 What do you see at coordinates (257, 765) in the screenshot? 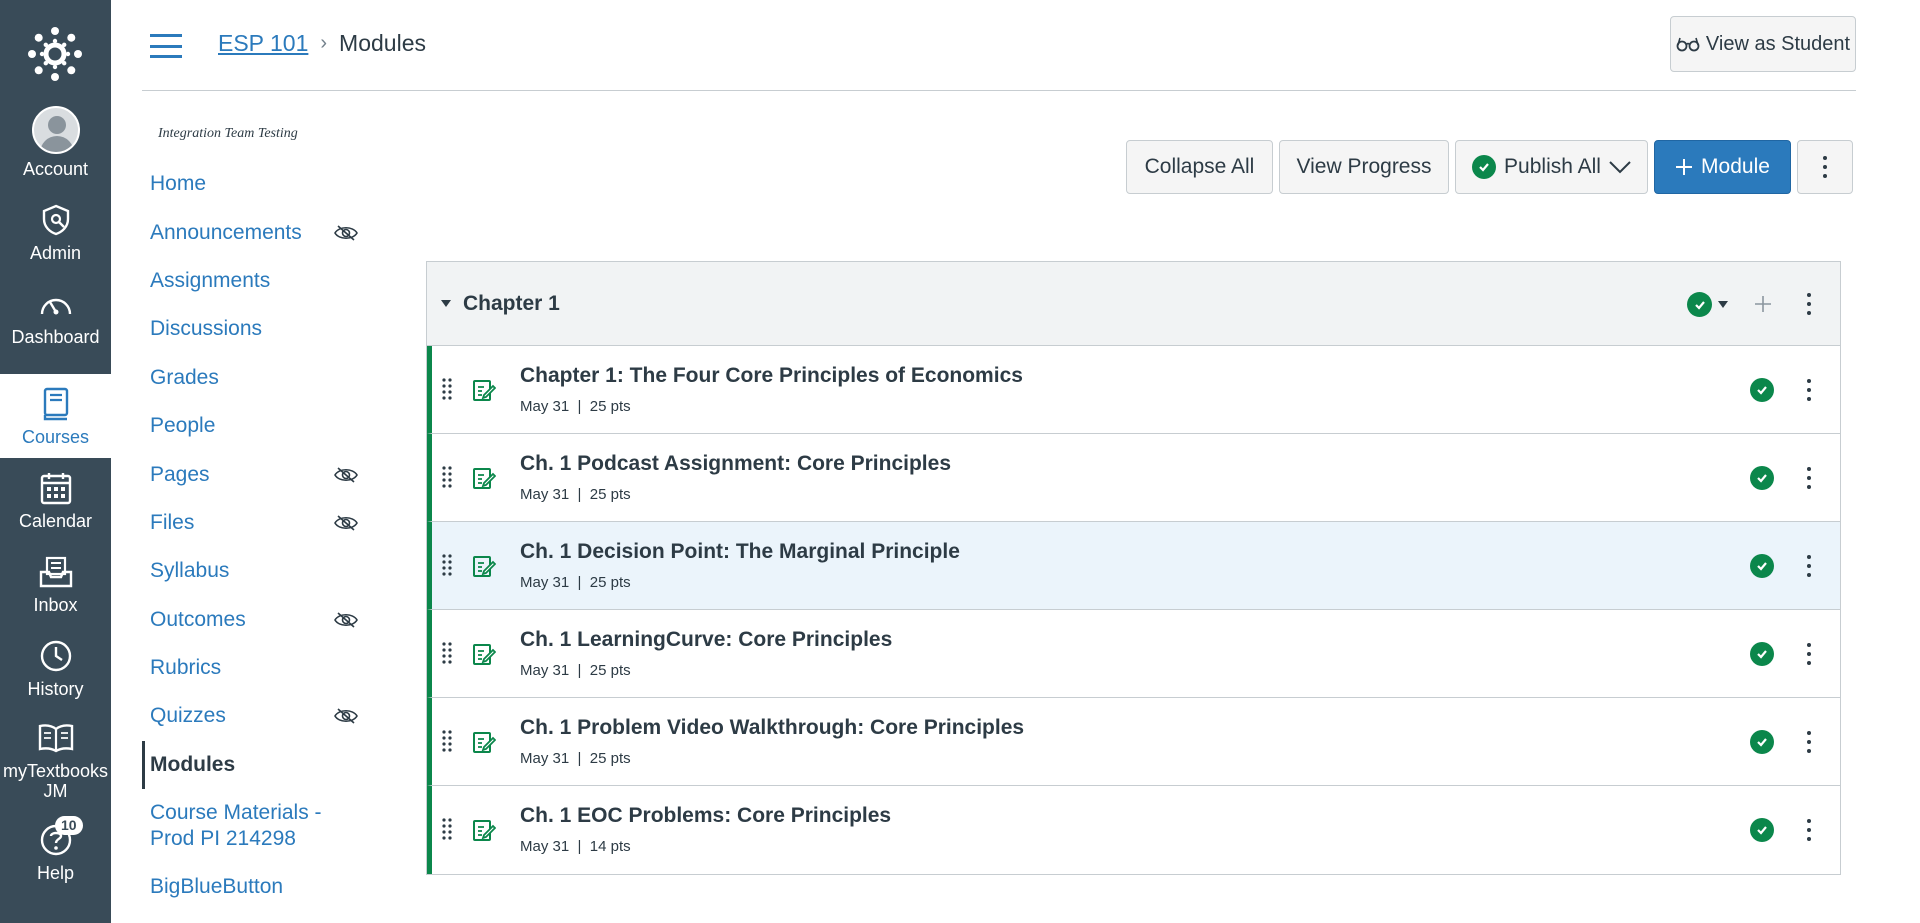
I see `course-nav-modules: Modules` at bounding box center [257, 765].